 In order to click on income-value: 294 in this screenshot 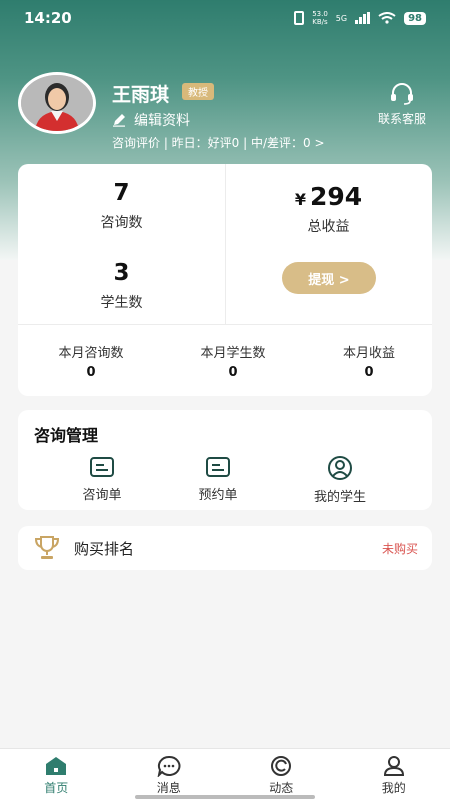, I will do `click(336, 196)`.